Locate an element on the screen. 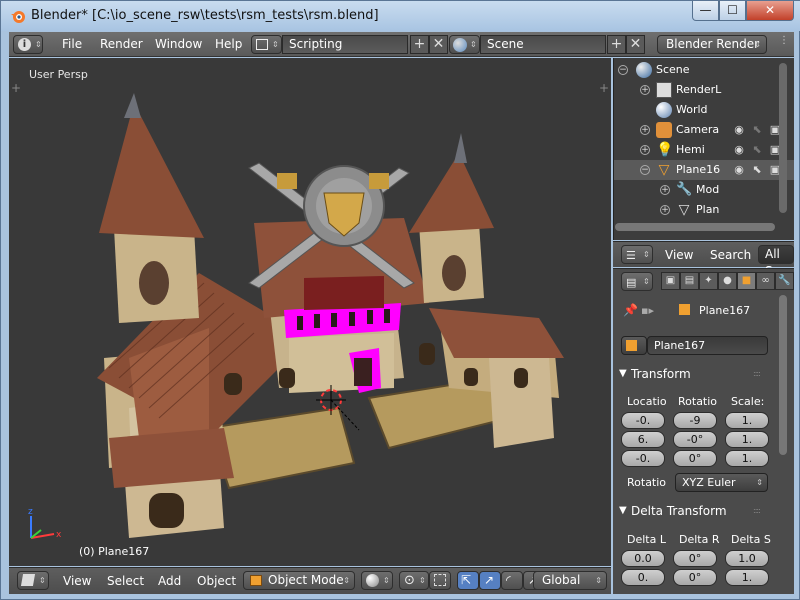  screen-layout-field: Scripting is located at coordinates (345, 44).